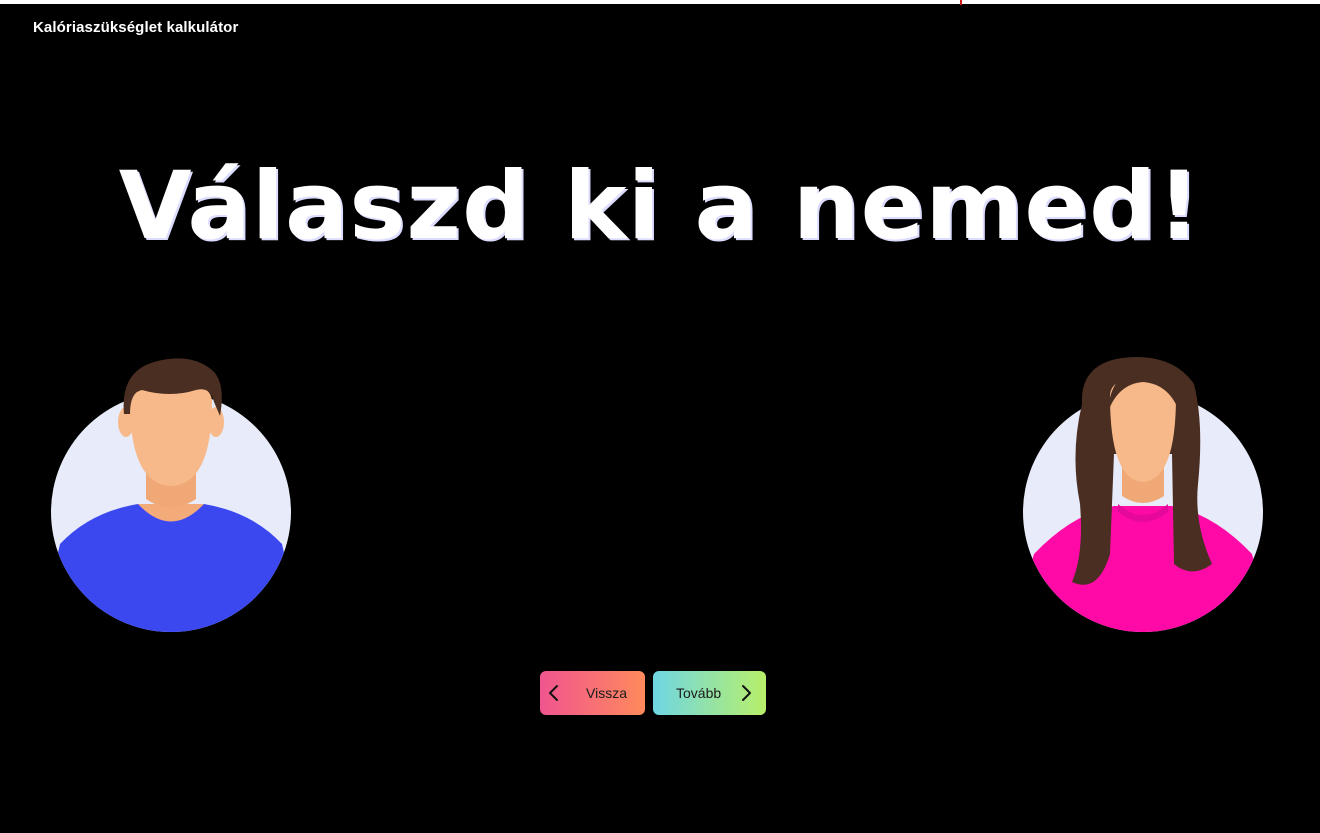 This screenshot has width=1320, height=833. What do you see at coordinates (606, 693) in the screenshot?
I see `back-button-label: Vissza` at bounding box center [606, 693].